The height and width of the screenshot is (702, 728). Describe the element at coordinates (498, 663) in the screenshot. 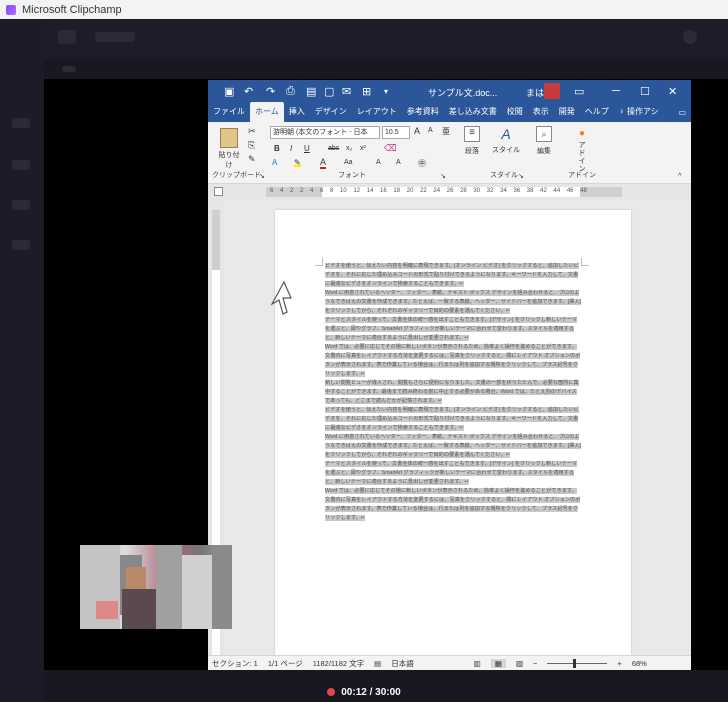

I see `print-layout-icon: ▦` at that location.